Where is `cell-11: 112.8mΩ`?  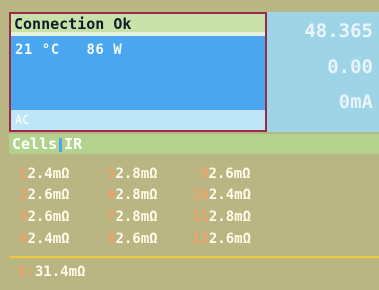 cell-11: 112.8mΩ is located at coordinates (222, 217).